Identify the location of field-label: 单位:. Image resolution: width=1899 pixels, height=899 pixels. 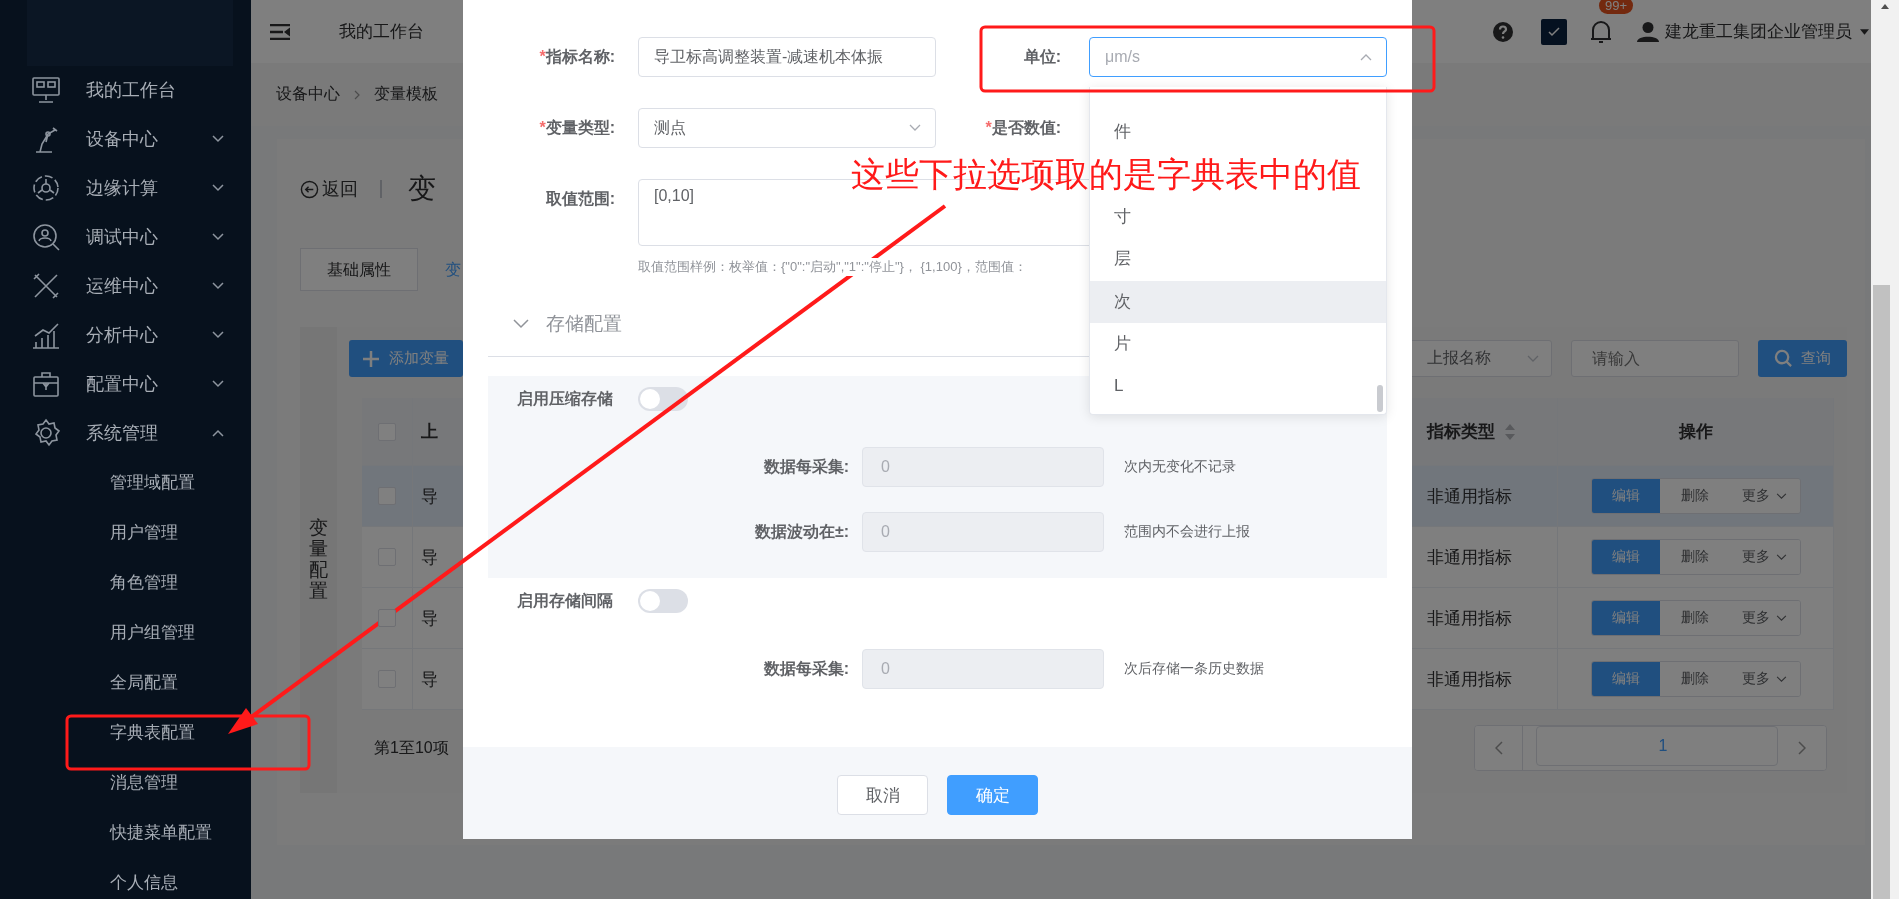
(1041, 56).